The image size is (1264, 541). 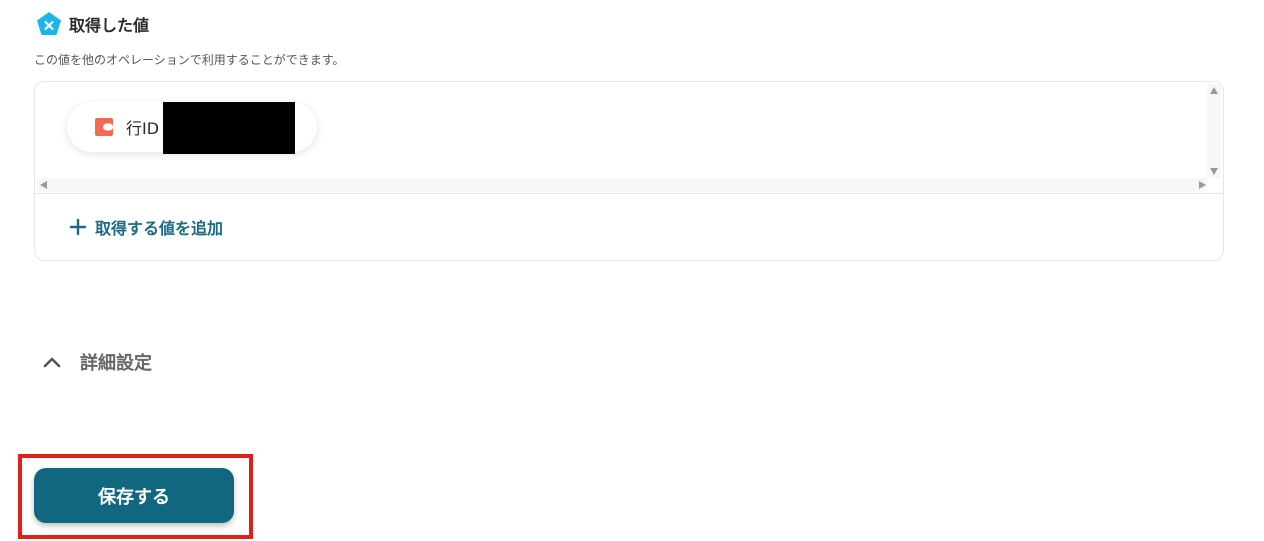 What do you see at coordinates (143, 128) in the screenshot?
I see `value-chip-label: 行ID` at bounding box center [143, 128].